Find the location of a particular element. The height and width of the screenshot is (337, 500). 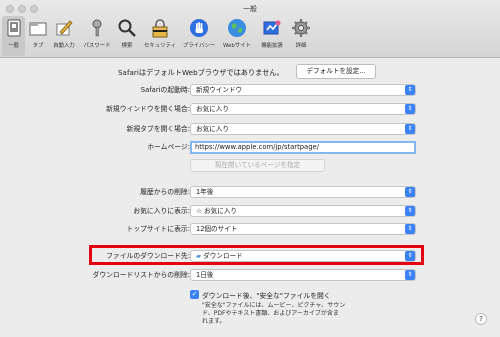

favorites-value: お気に入り is located at coordinates (220, 211).